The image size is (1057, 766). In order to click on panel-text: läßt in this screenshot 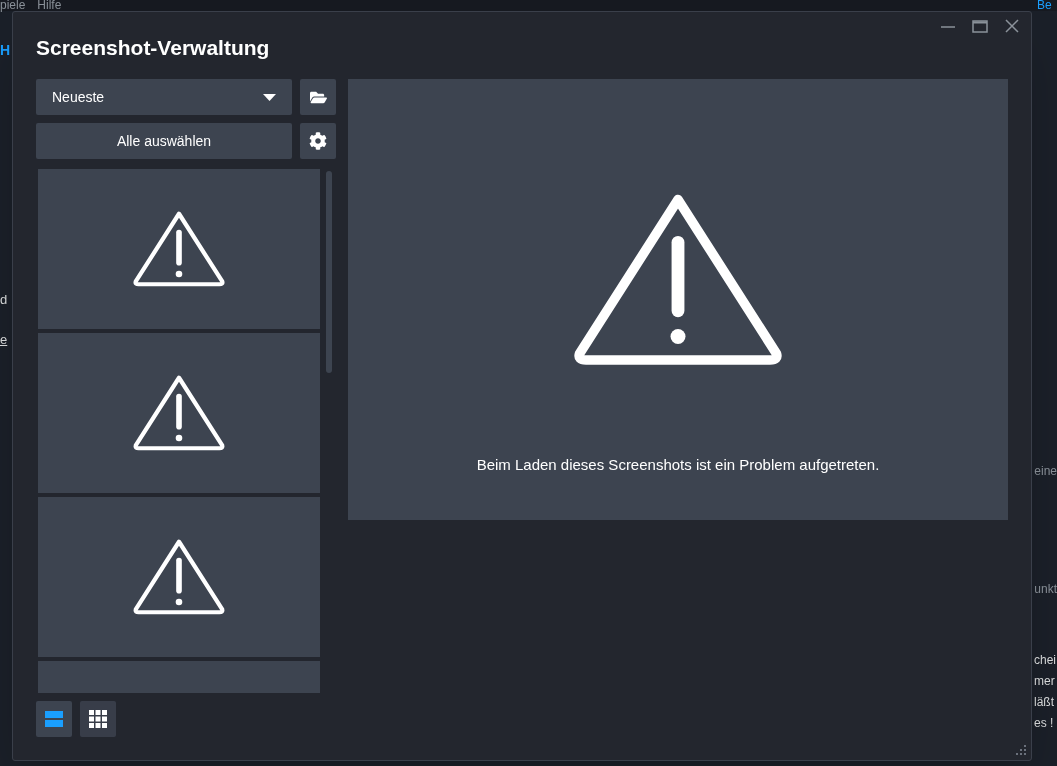, I will do `click(1044, 702)`.